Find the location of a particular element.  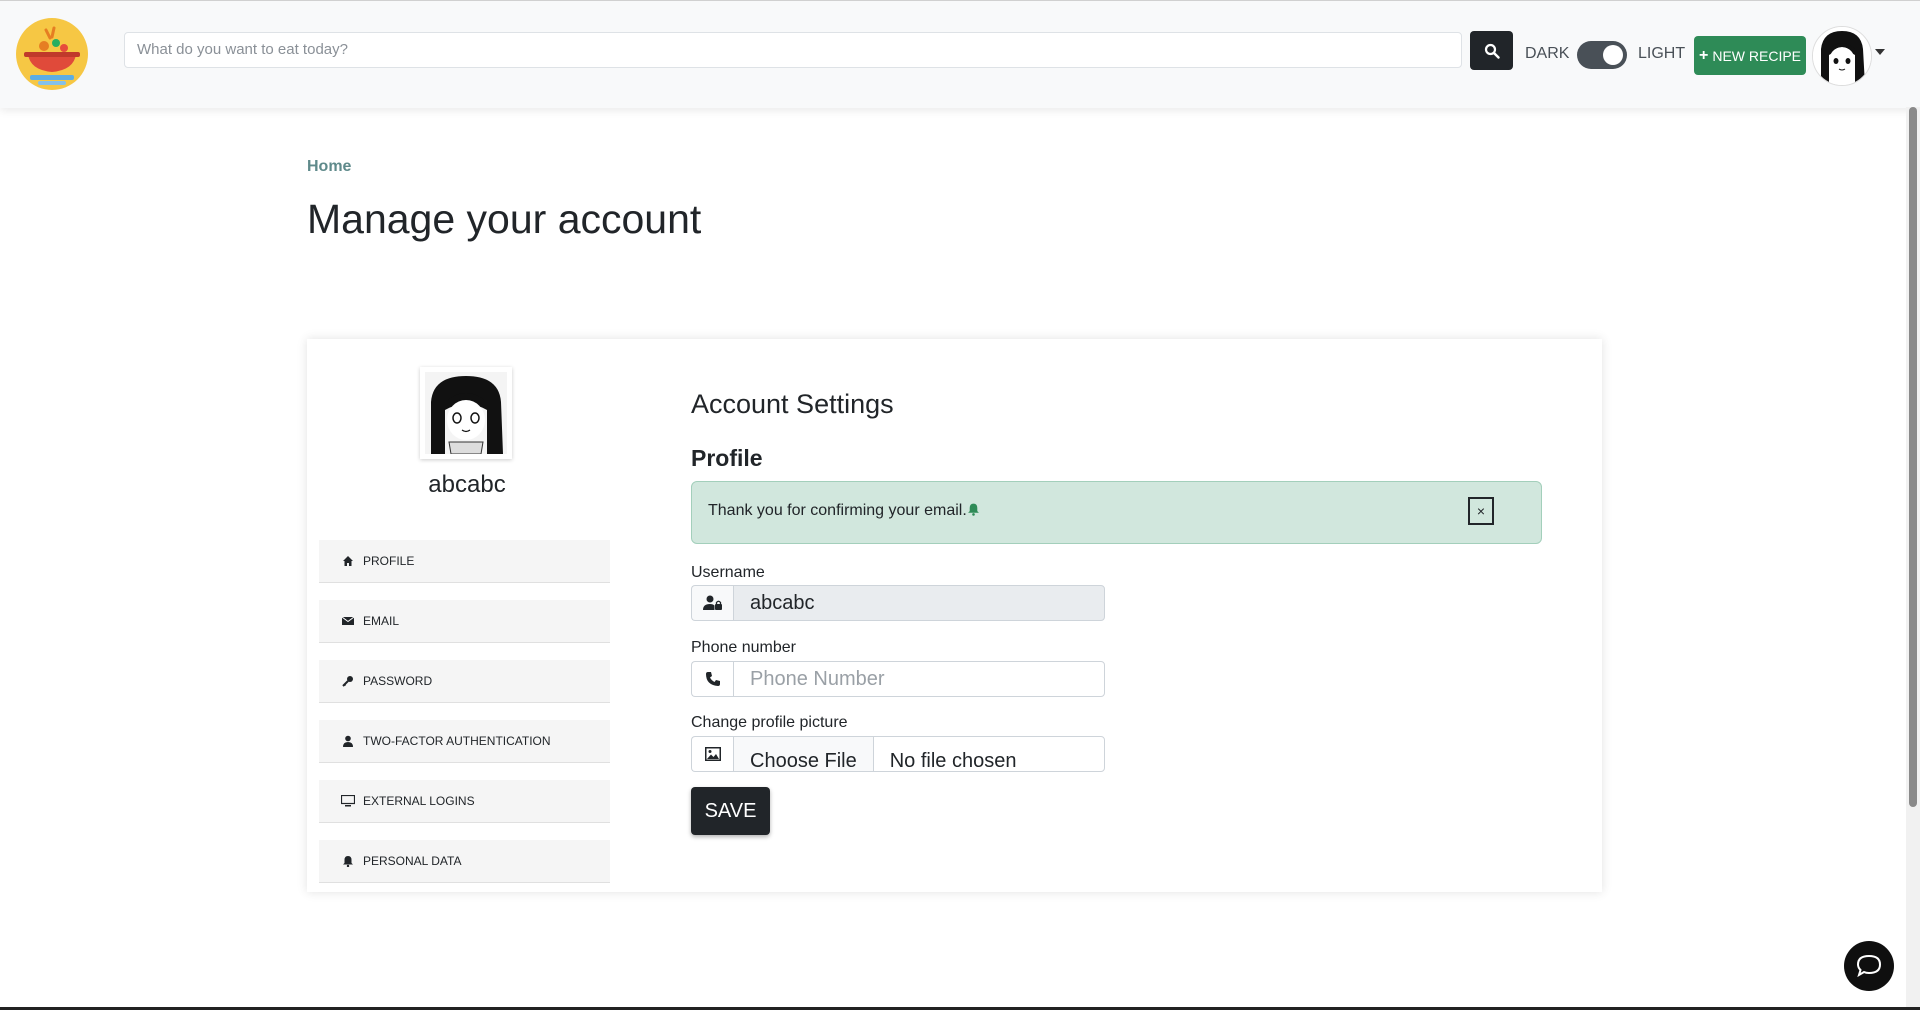

phone-addon is located at coordinates (712, 679).